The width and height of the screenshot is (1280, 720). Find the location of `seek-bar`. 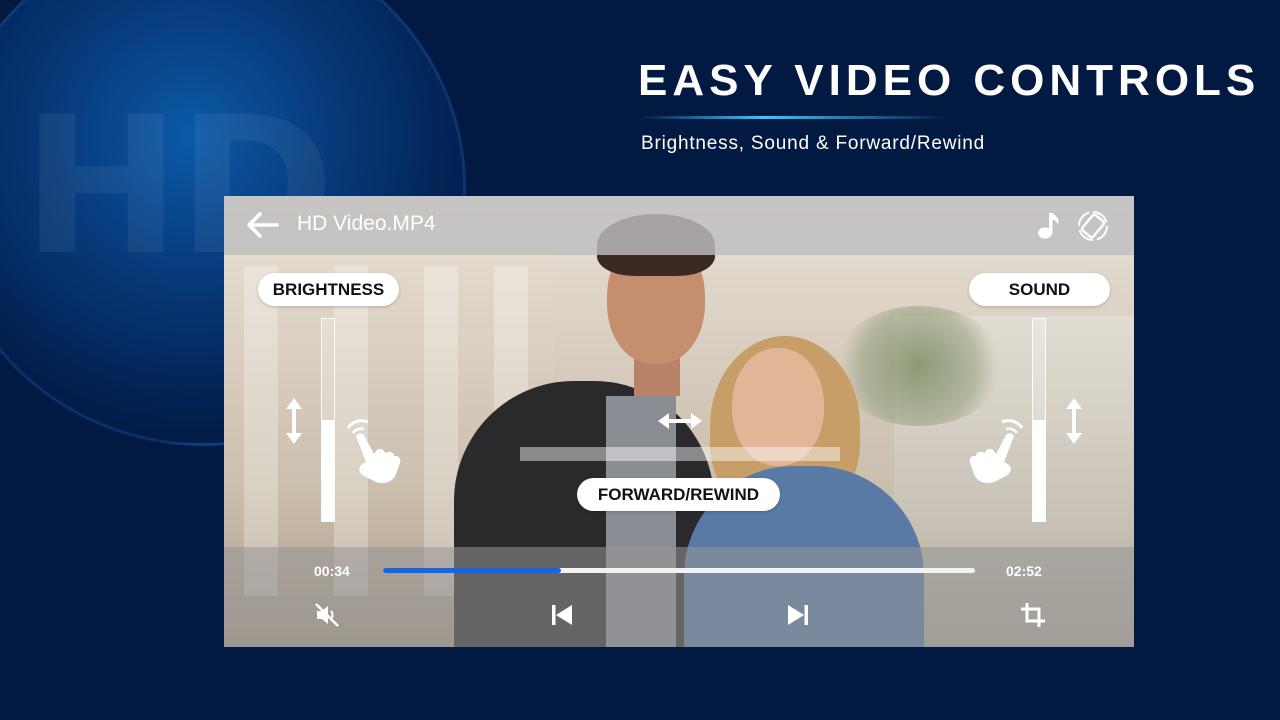

seek-bar is located at coordinates (679, 570).